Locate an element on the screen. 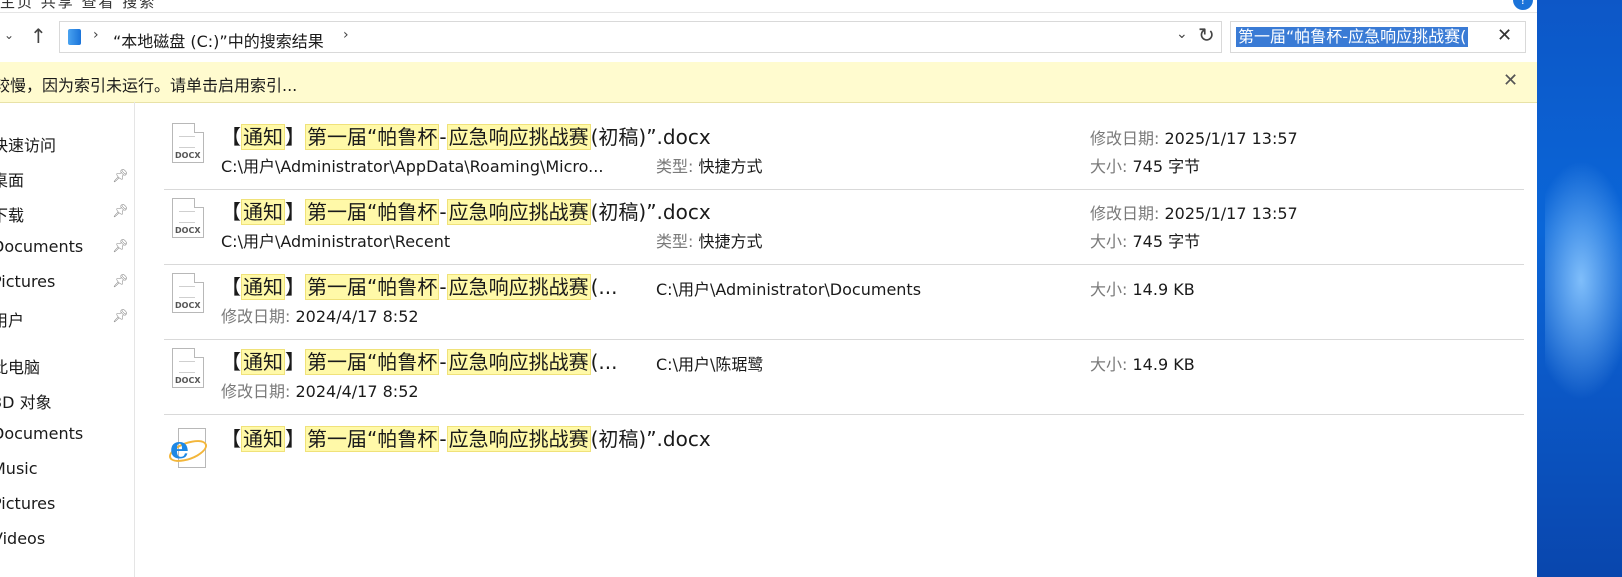  sidebar-item-this-pc: 此电脑 is located at coordinates (20, 366).